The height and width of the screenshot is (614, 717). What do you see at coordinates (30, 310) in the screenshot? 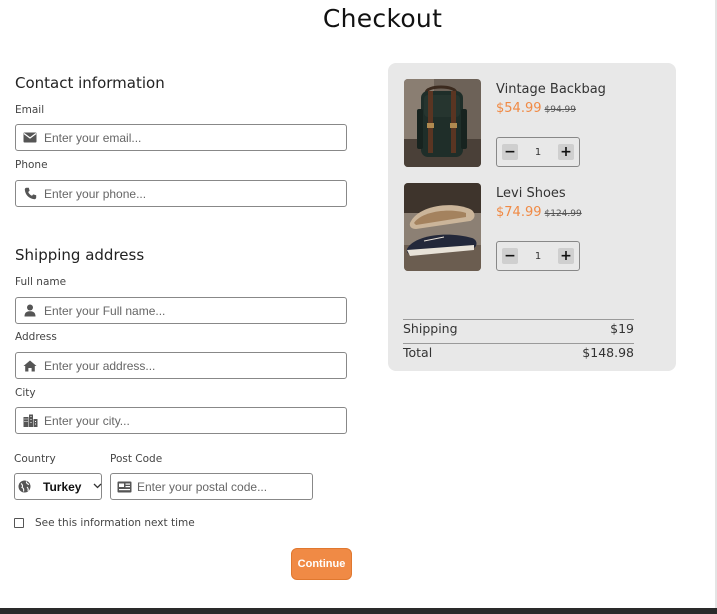
I see `user-icon` at bounding box center [30, 310].